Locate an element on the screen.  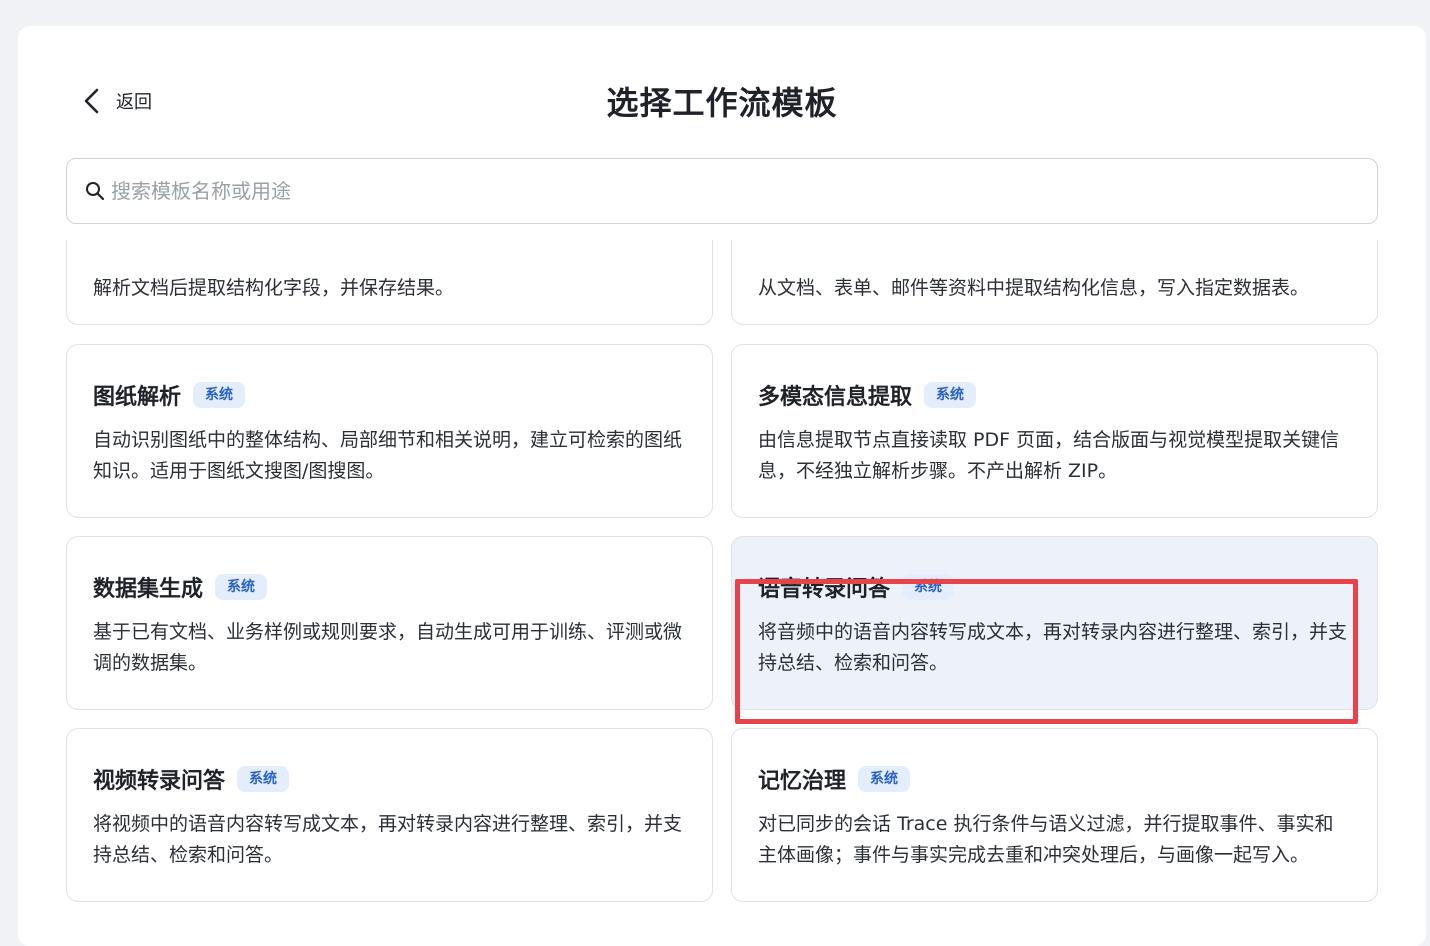
template-desc: 解析文档后提取结构化字段，并保存结果。 is located at coordinates (274, 288).